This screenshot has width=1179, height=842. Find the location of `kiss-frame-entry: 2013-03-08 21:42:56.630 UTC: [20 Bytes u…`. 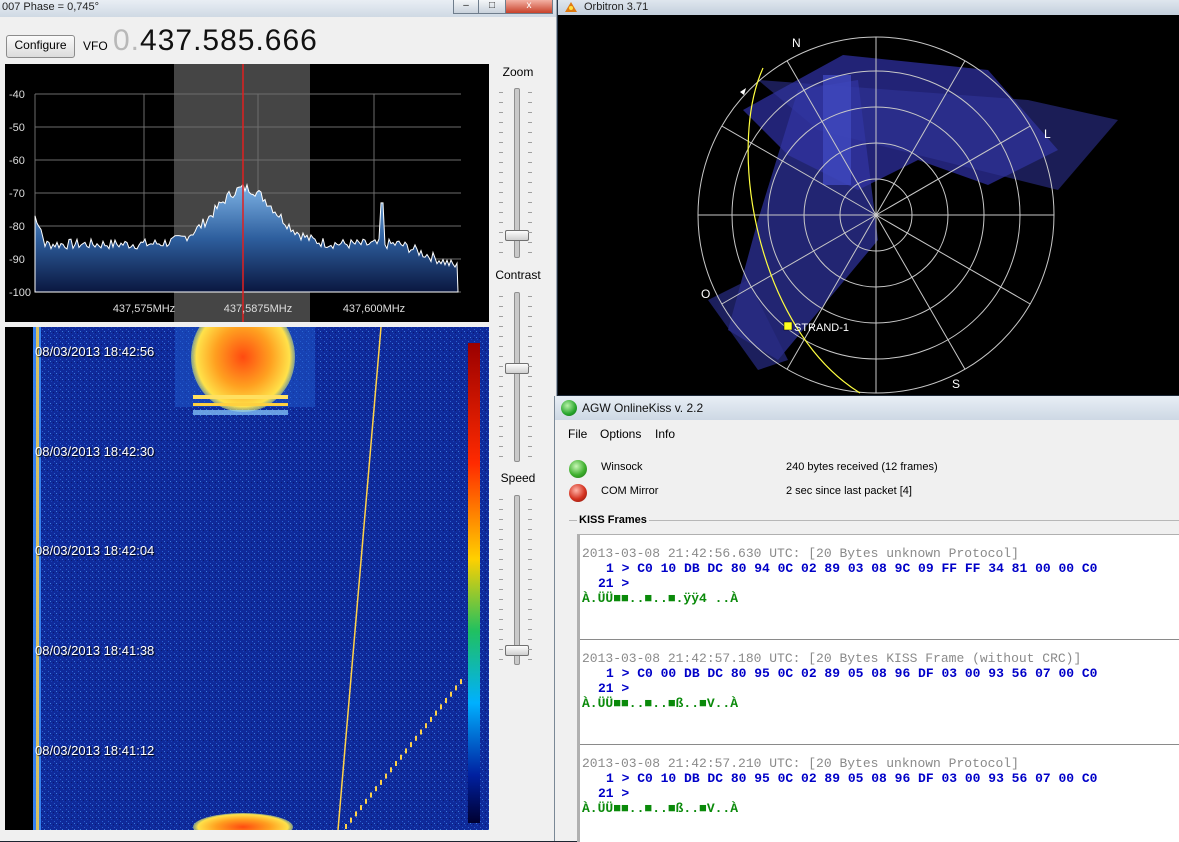

kiss-frame-entry: 2013-03-08 21:42:56.630 UTC: [20 Bytes u… is located at coordinates (879, 587).